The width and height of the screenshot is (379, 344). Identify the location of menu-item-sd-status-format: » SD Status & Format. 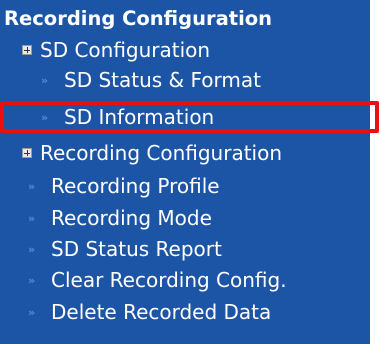
(151, 80).